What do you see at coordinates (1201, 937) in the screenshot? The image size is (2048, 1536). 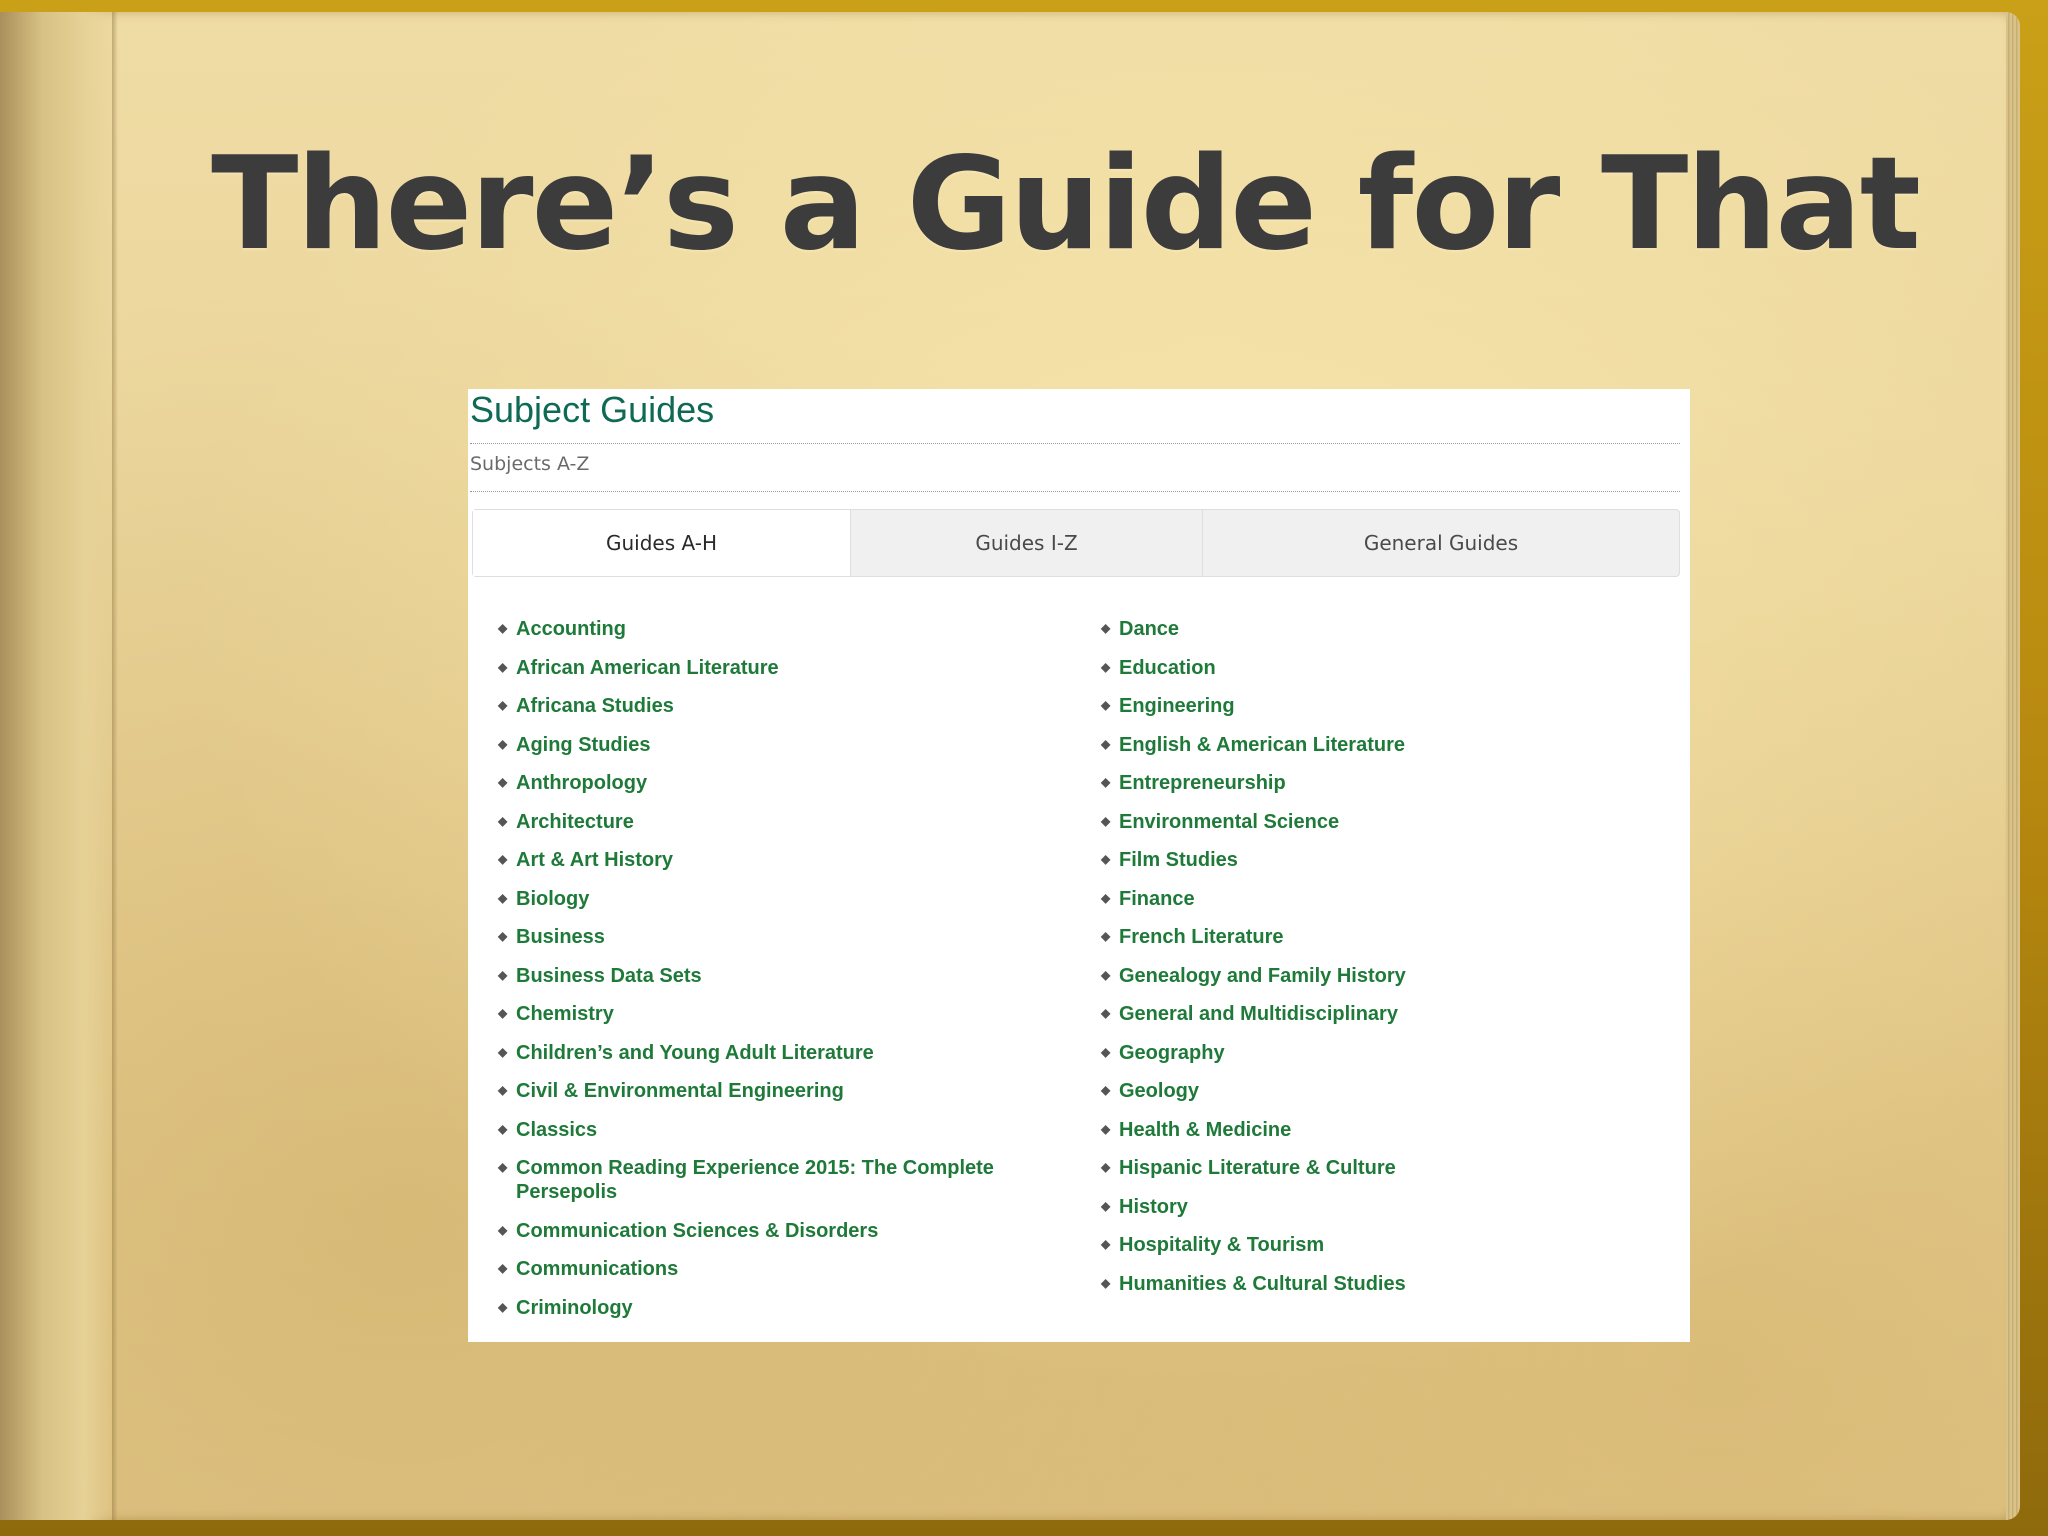 I see `guide-link: French Literature` at bounding box center [1201, 937].